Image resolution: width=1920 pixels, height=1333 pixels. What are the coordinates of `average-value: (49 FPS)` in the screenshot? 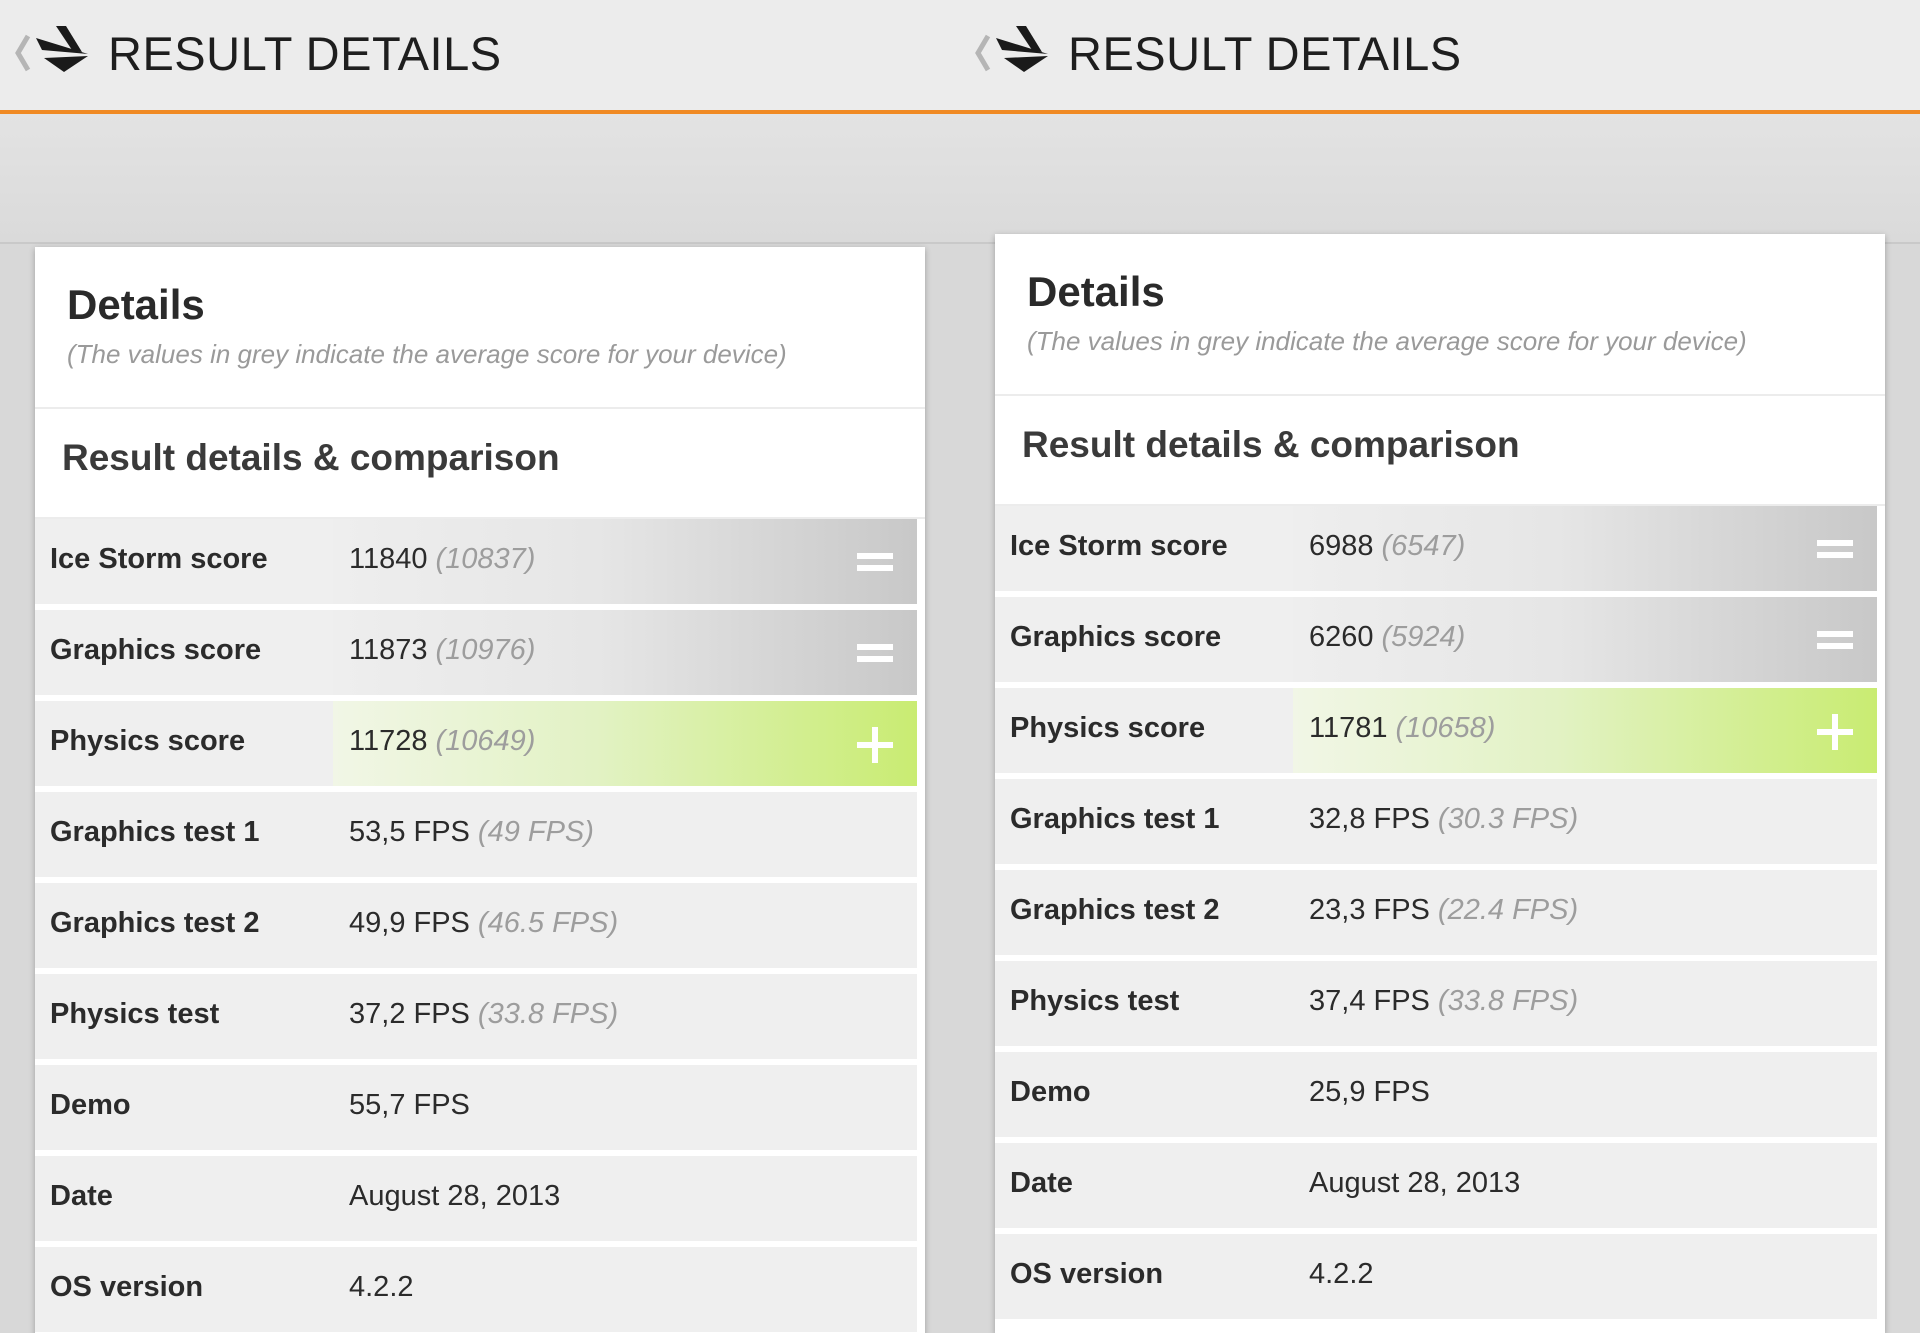 It's located at (535, 832).